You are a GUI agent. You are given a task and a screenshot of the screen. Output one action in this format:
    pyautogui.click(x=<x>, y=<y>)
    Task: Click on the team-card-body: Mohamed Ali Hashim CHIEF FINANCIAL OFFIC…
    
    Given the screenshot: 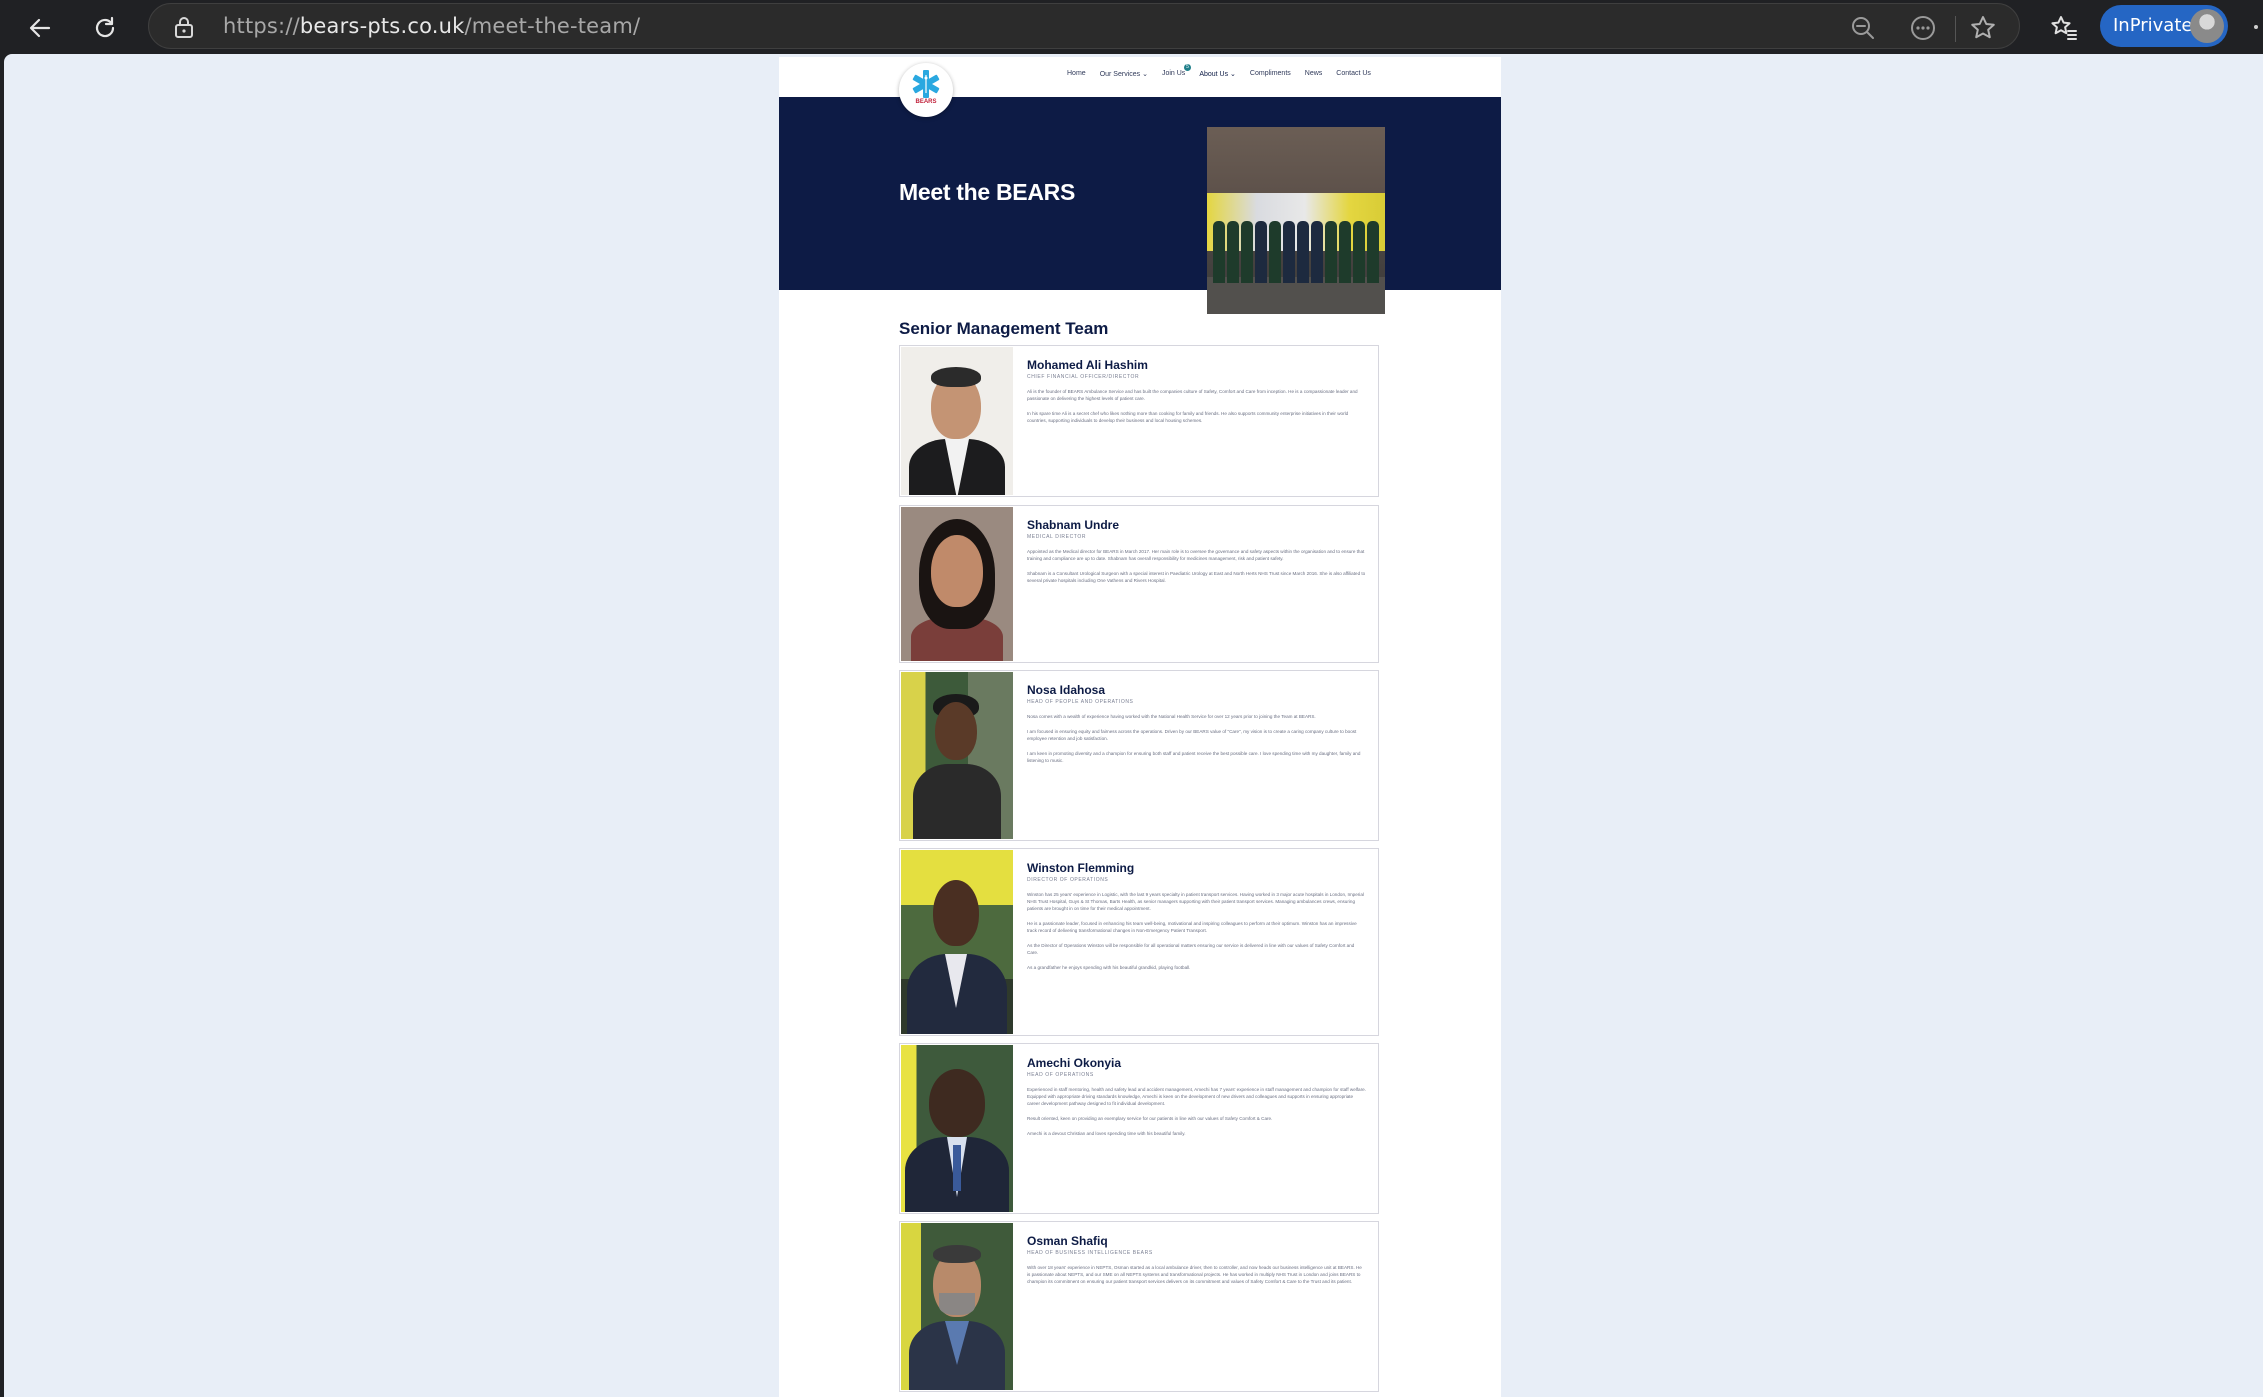 What is the action you would take?
    pyautogui.click(x=1196, y=391)
    